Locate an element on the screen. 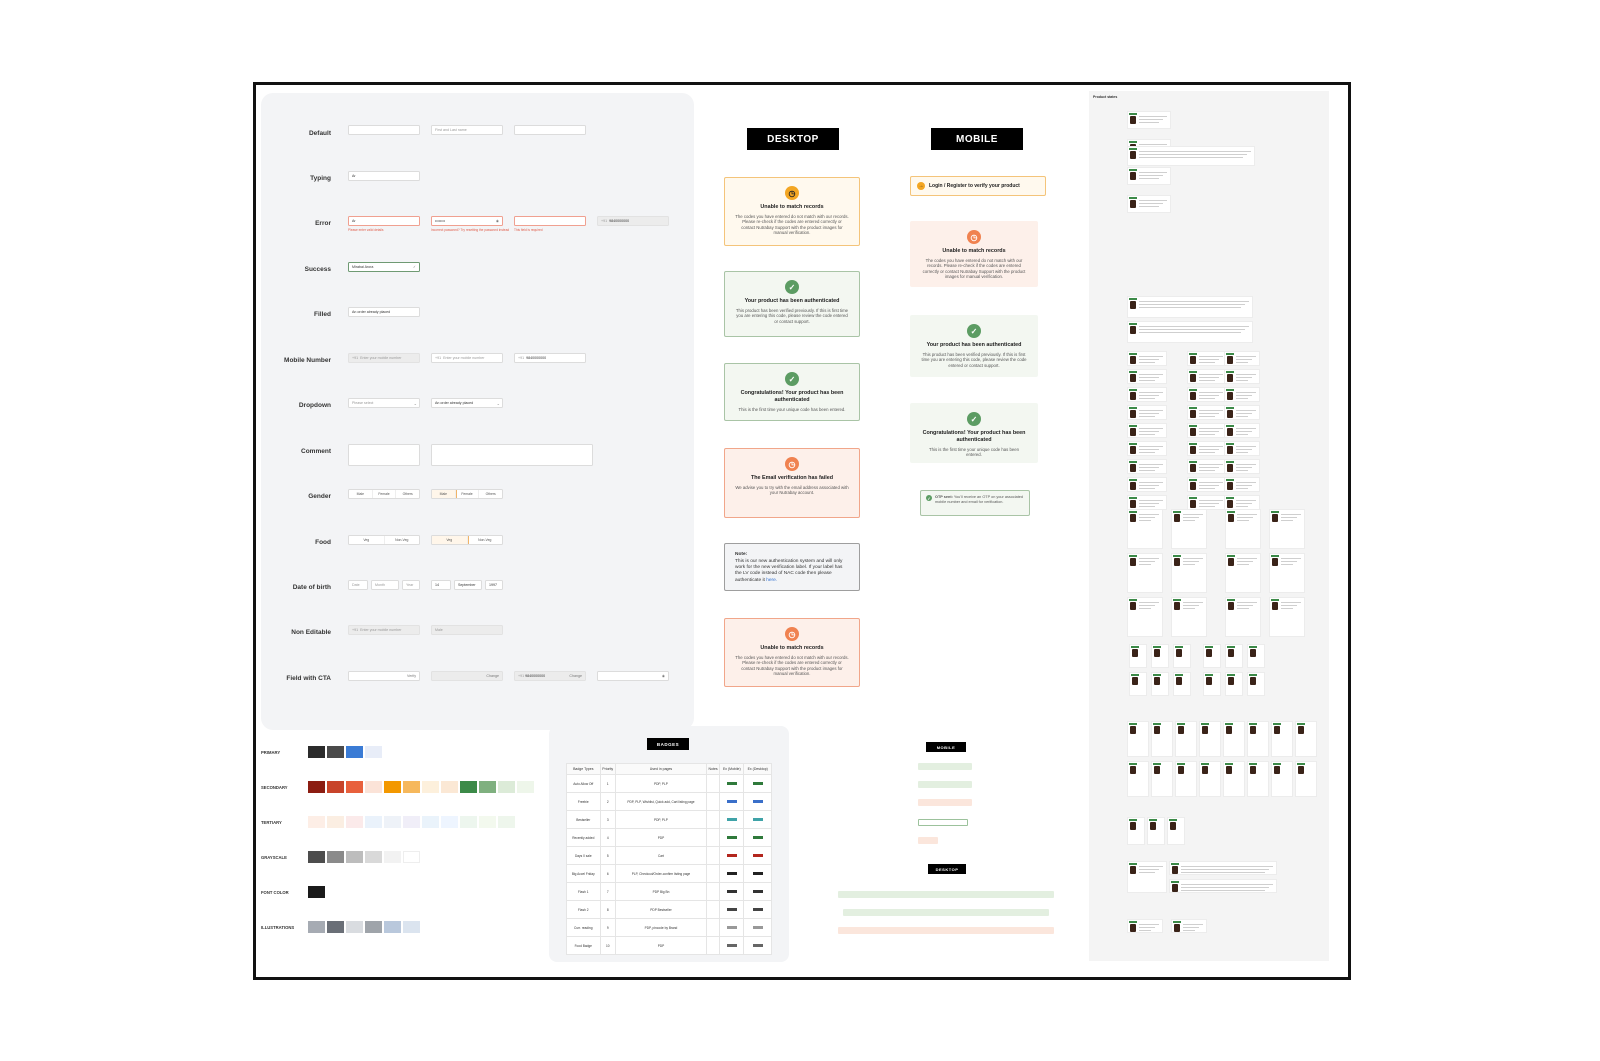 The image size is (1600, 1061). comment-textarea is located at coordinates (384, 455).